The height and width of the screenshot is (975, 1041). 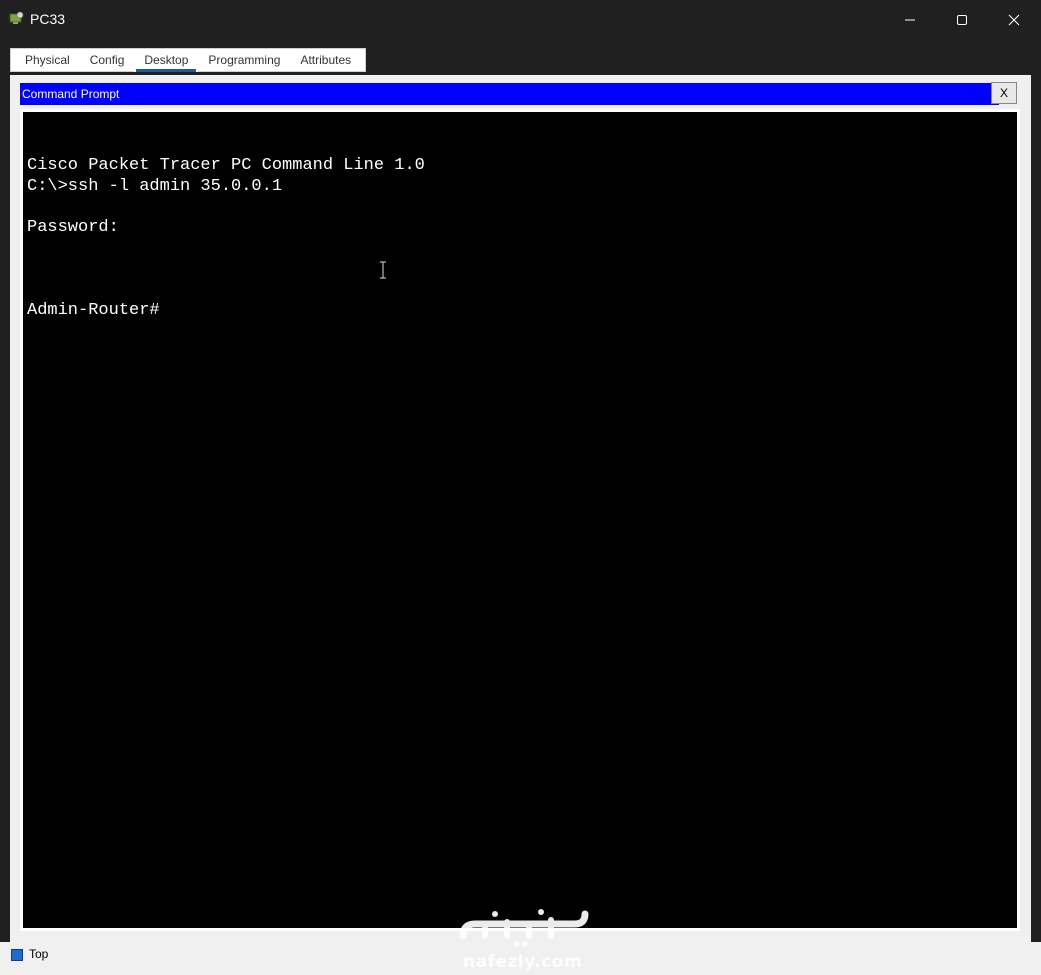 What do you see at coordinates (226, 165) in the screenshot?
I see `terminal-line: Cisco Packet Tracer PC Command Line 1.0` at bounding box center [226, 165].